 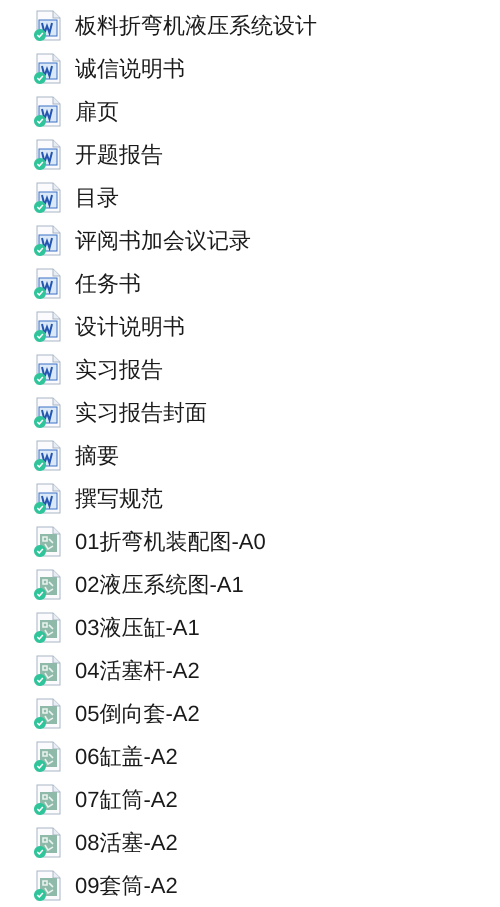 What do you see at coordinates (137, 627) in the screenshot?
I see `file-name: 03液压缸-A1` at bounding box center [137, 627].